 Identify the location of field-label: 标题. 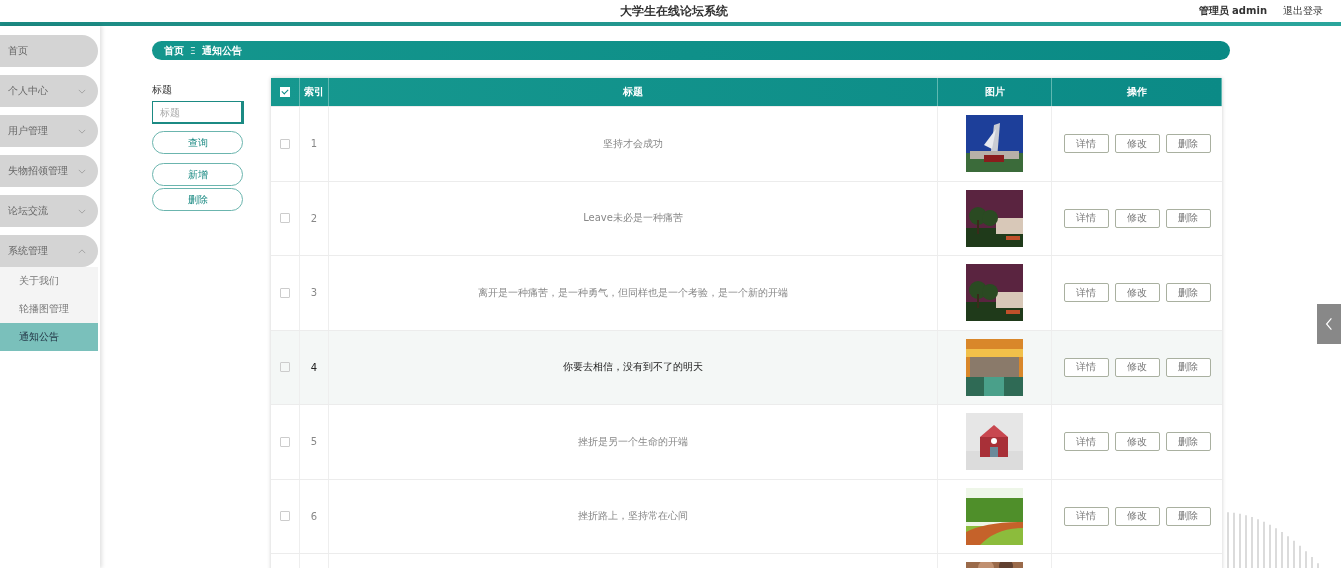
(162, 90).